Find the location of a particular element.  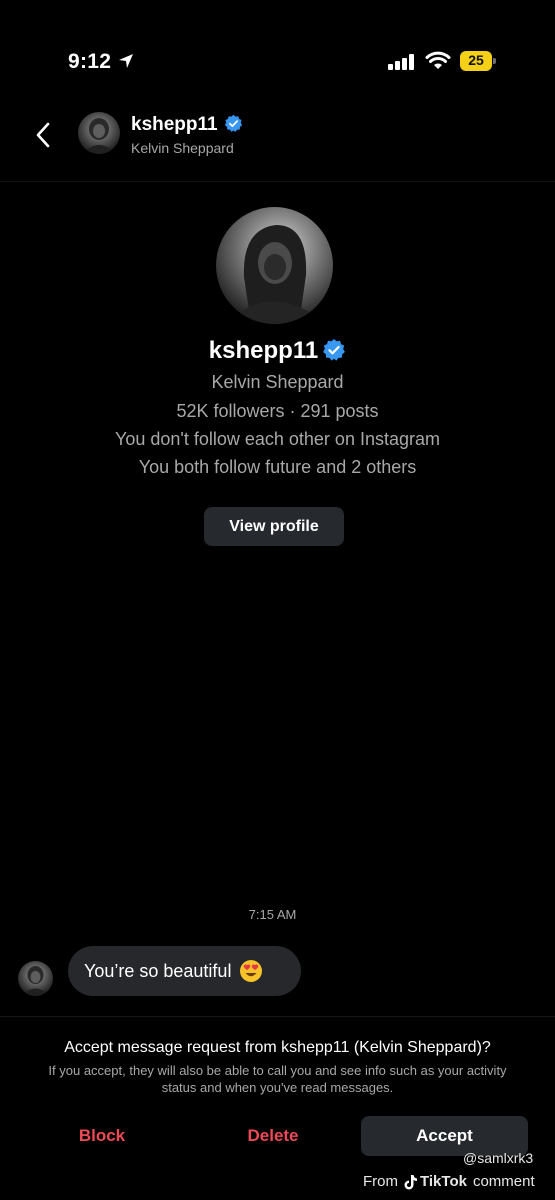

profile-stats: 52K followers · 291 posts is located at coordinates (277, 411).